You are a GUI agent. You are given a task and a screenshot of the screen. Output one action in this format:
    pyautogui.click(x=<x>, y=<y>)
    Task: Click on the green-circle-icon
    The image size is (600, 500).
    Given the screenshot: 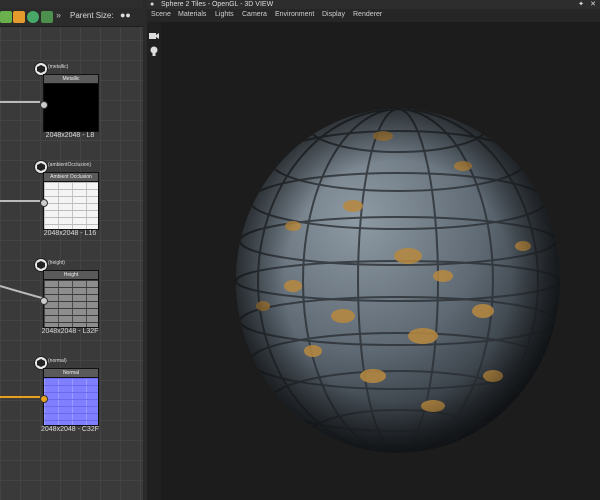 What is the action you would take?
    pyautogui.click(x=33, y=17)
    